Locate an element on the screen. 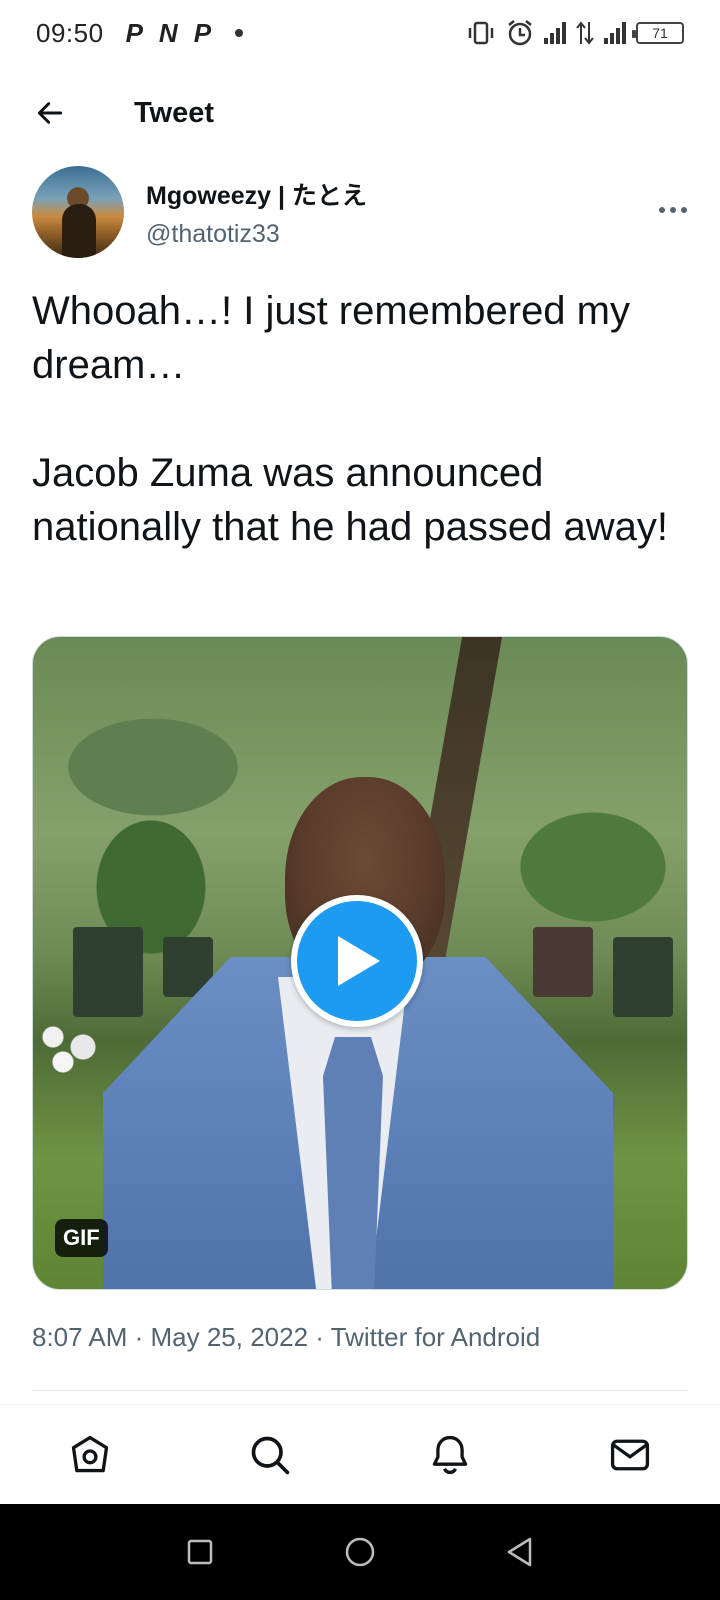  media-scene-flowers is located at coordinates (73, 1047).